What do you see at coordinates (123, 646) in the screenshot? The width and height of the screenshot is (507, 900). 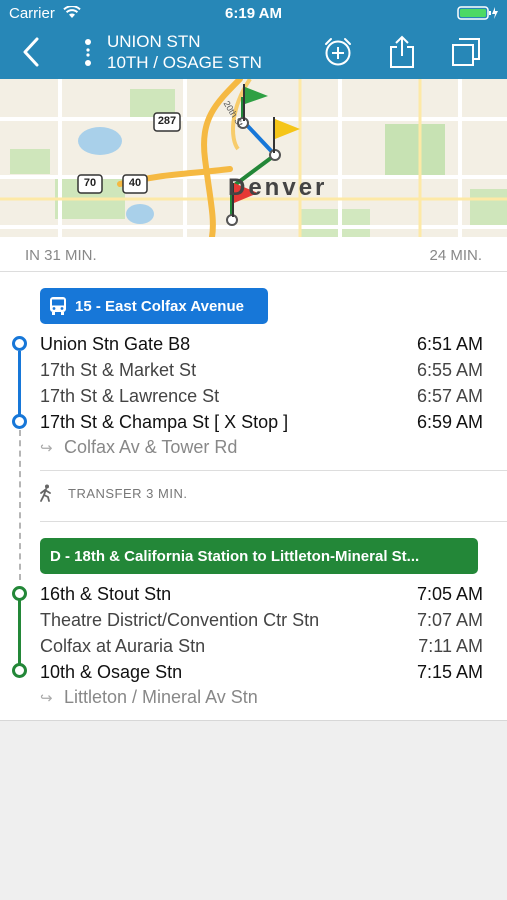 I see `stop-name: Colfax at Auraria Stn` at bounding box center [123, 646].